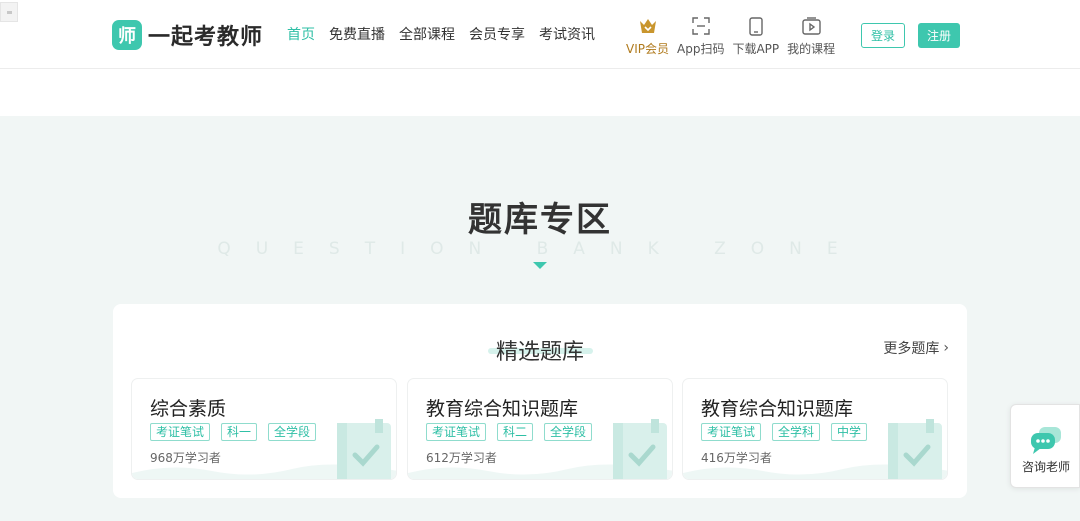  I want to click on nav-member: 会员专享, so click(497, 35).